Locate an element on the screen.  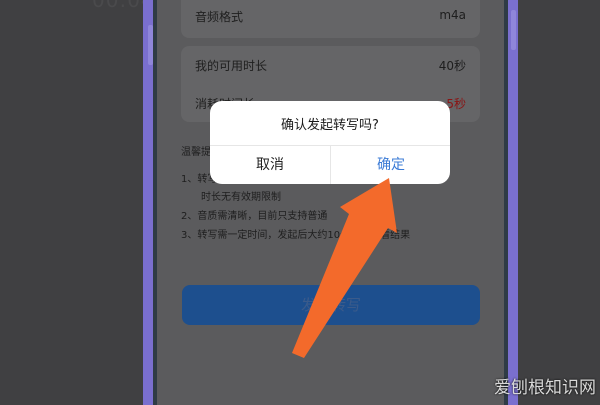
pointer-arrow-icon is located at coordinates (344, 268).